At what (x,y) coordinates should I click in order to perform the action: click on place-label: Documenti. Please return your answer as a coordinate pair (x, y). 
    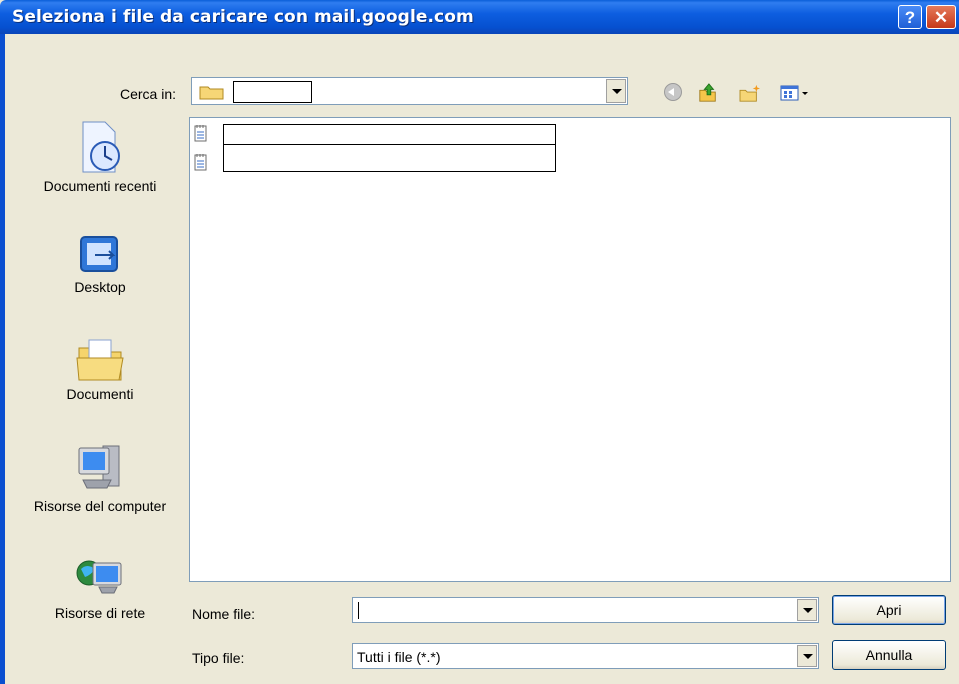
    Looking at the image, I should click on (100, 394).